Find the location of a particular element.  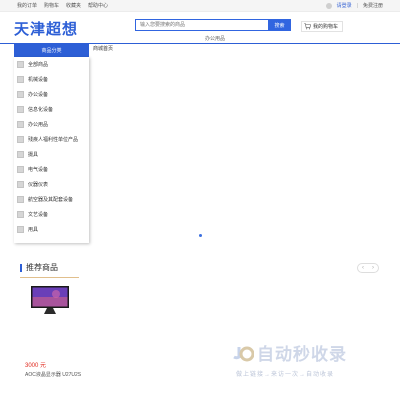

top-bar: 我的订单 购物车 收藏夹 帮助中心 请登录 | 免费注册 is located at coordinates (200, 6).